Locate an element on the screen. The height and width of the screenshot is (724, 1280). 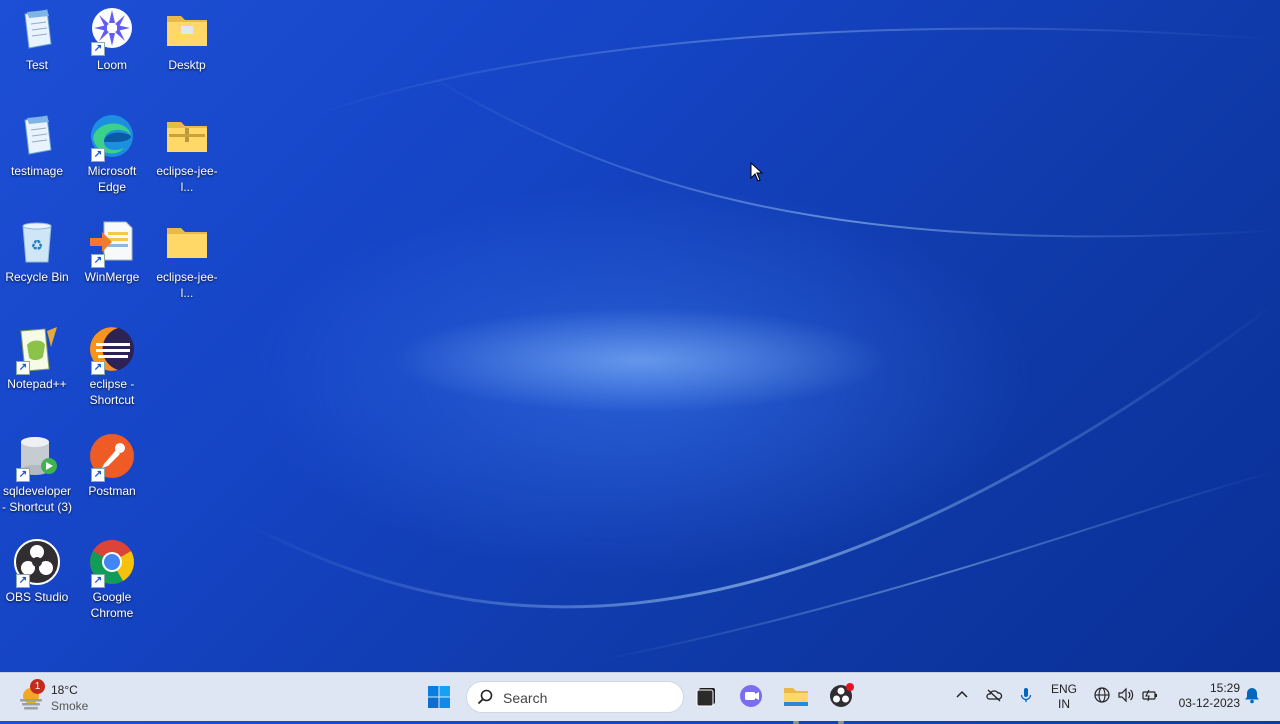
desktop-icon-label: Google Chrome is located at coordinates (112, 605).